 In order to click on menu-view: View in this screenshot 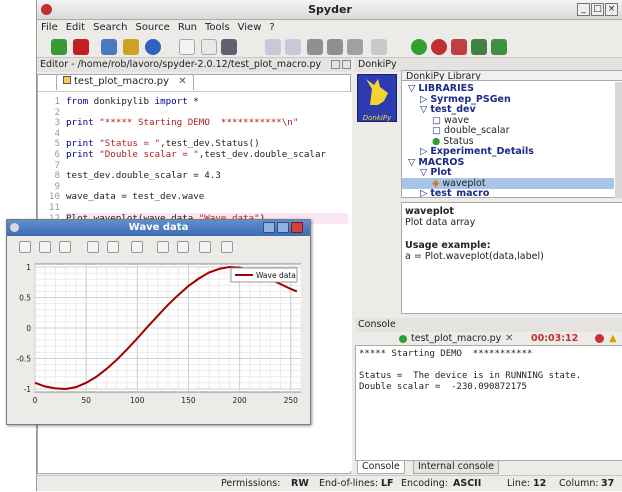, I will do `click(250, 27)`.